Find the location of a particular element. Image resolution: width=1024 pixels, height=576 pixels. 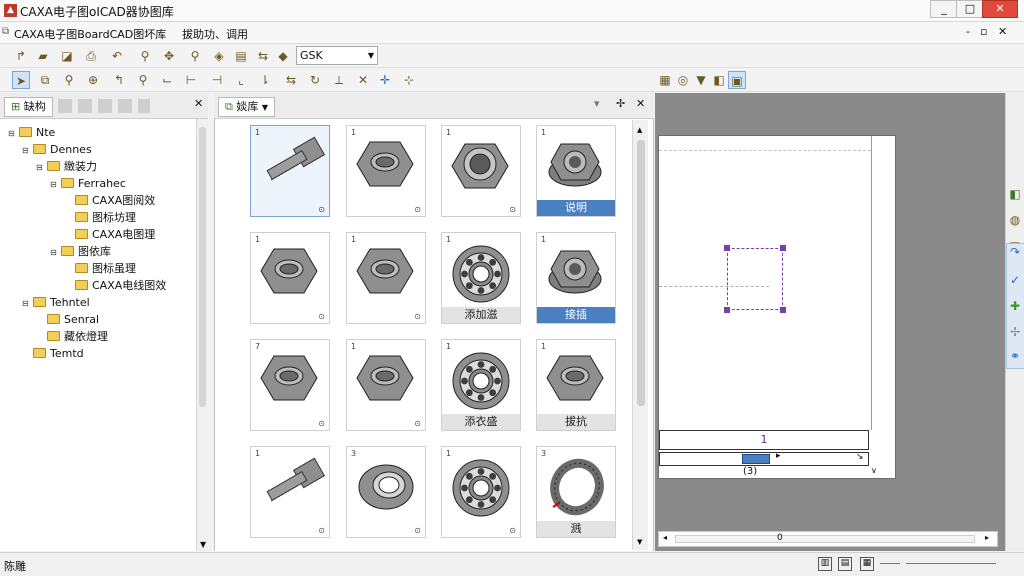

close-window-button: ✕ is located at coordinates (1000, 9).